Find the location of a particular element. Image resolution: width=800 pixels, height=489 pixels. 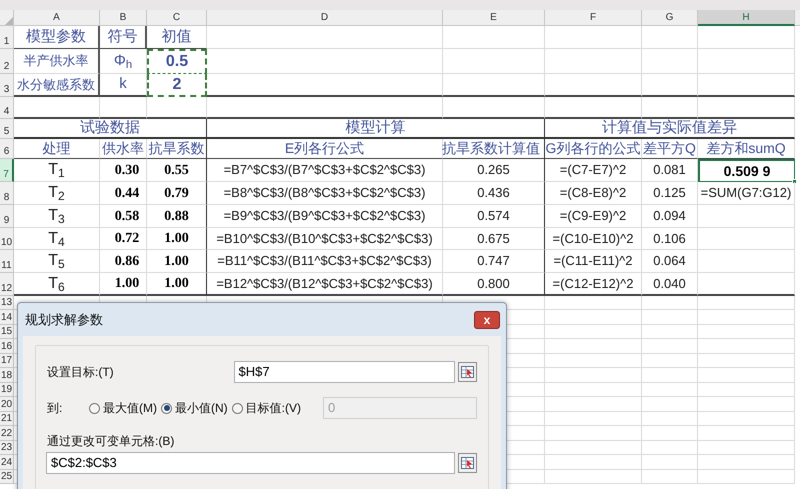

drought-coefficient: 0.79 is located at coordinates (176, 193).